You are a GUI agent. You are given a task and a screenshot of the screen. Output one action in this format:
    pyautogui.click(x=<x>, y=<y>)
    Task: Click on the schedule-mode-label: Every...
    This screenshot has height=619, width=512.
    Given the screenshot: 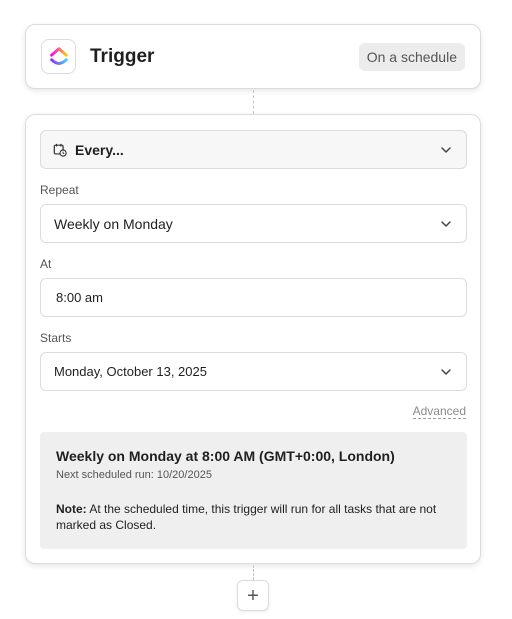 What is the action you would take?
    pyautogui.click(x=99, y=149)
    